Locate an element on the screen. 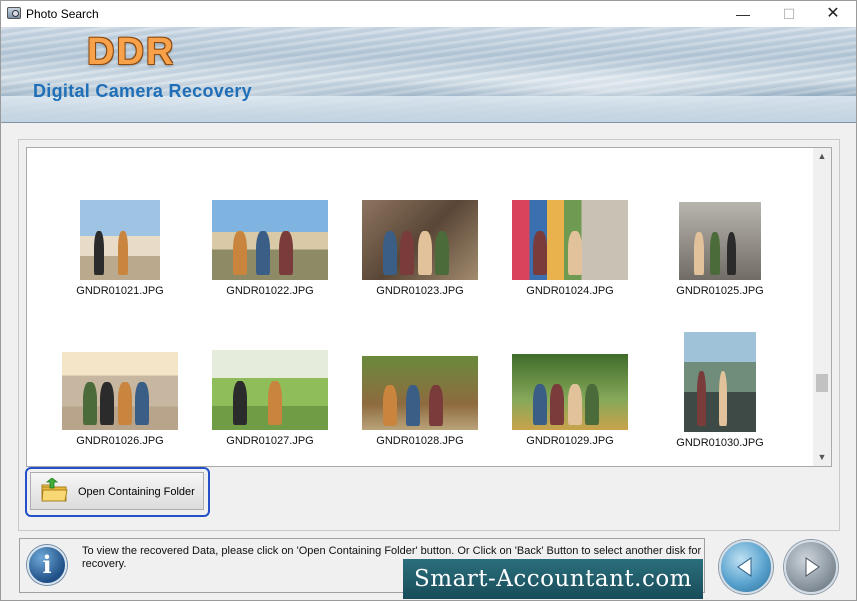 This screenshot has height=601, width=857. photo-item: GNDR01030.JPG is located at coordinates (720, 390).